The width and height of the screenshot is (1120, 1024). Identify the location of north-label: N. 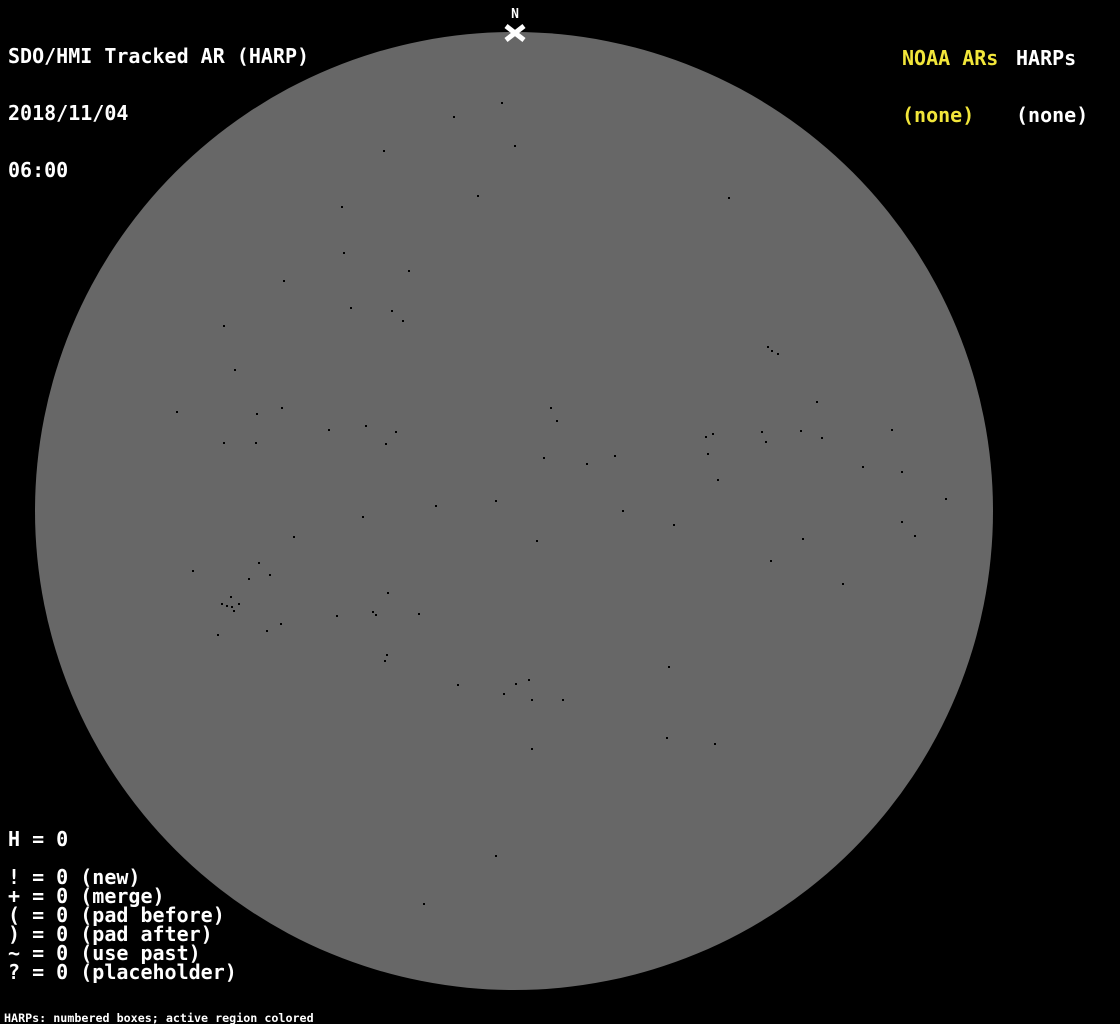
(515, 14).